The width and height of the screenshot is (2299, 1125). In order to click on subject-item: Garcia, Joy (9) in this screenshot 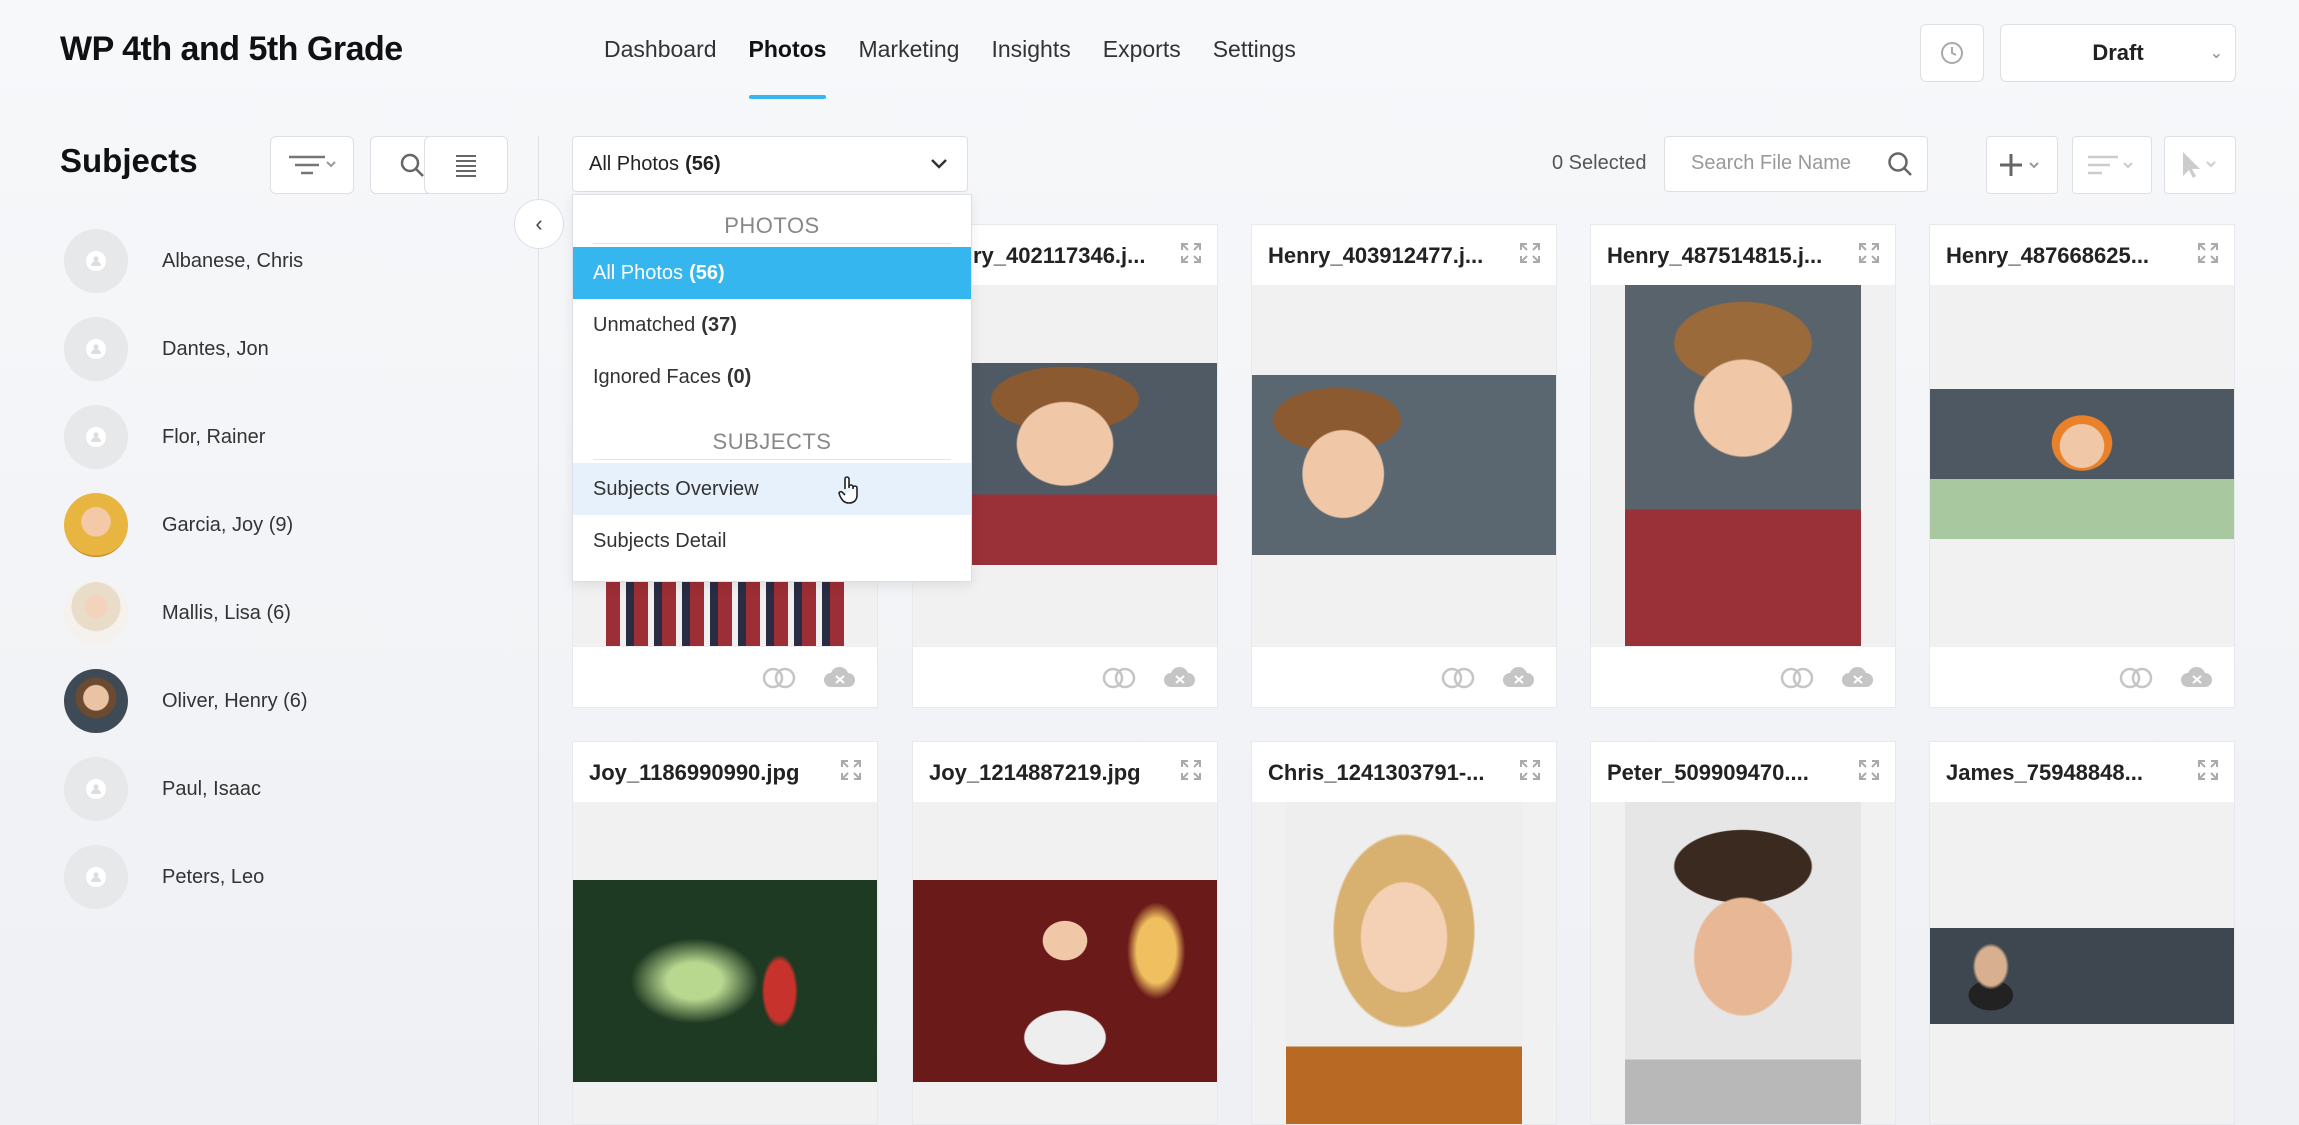, I will do `click(178, 525)`.